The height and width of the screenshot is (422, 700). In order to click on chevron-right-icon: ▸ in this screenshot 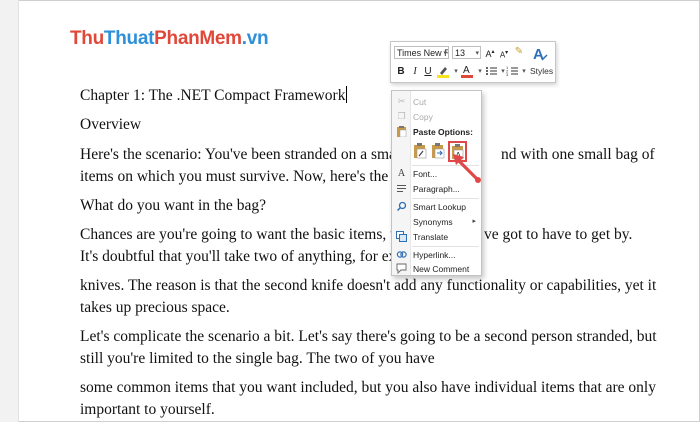, I will do `click(474, 221)`.